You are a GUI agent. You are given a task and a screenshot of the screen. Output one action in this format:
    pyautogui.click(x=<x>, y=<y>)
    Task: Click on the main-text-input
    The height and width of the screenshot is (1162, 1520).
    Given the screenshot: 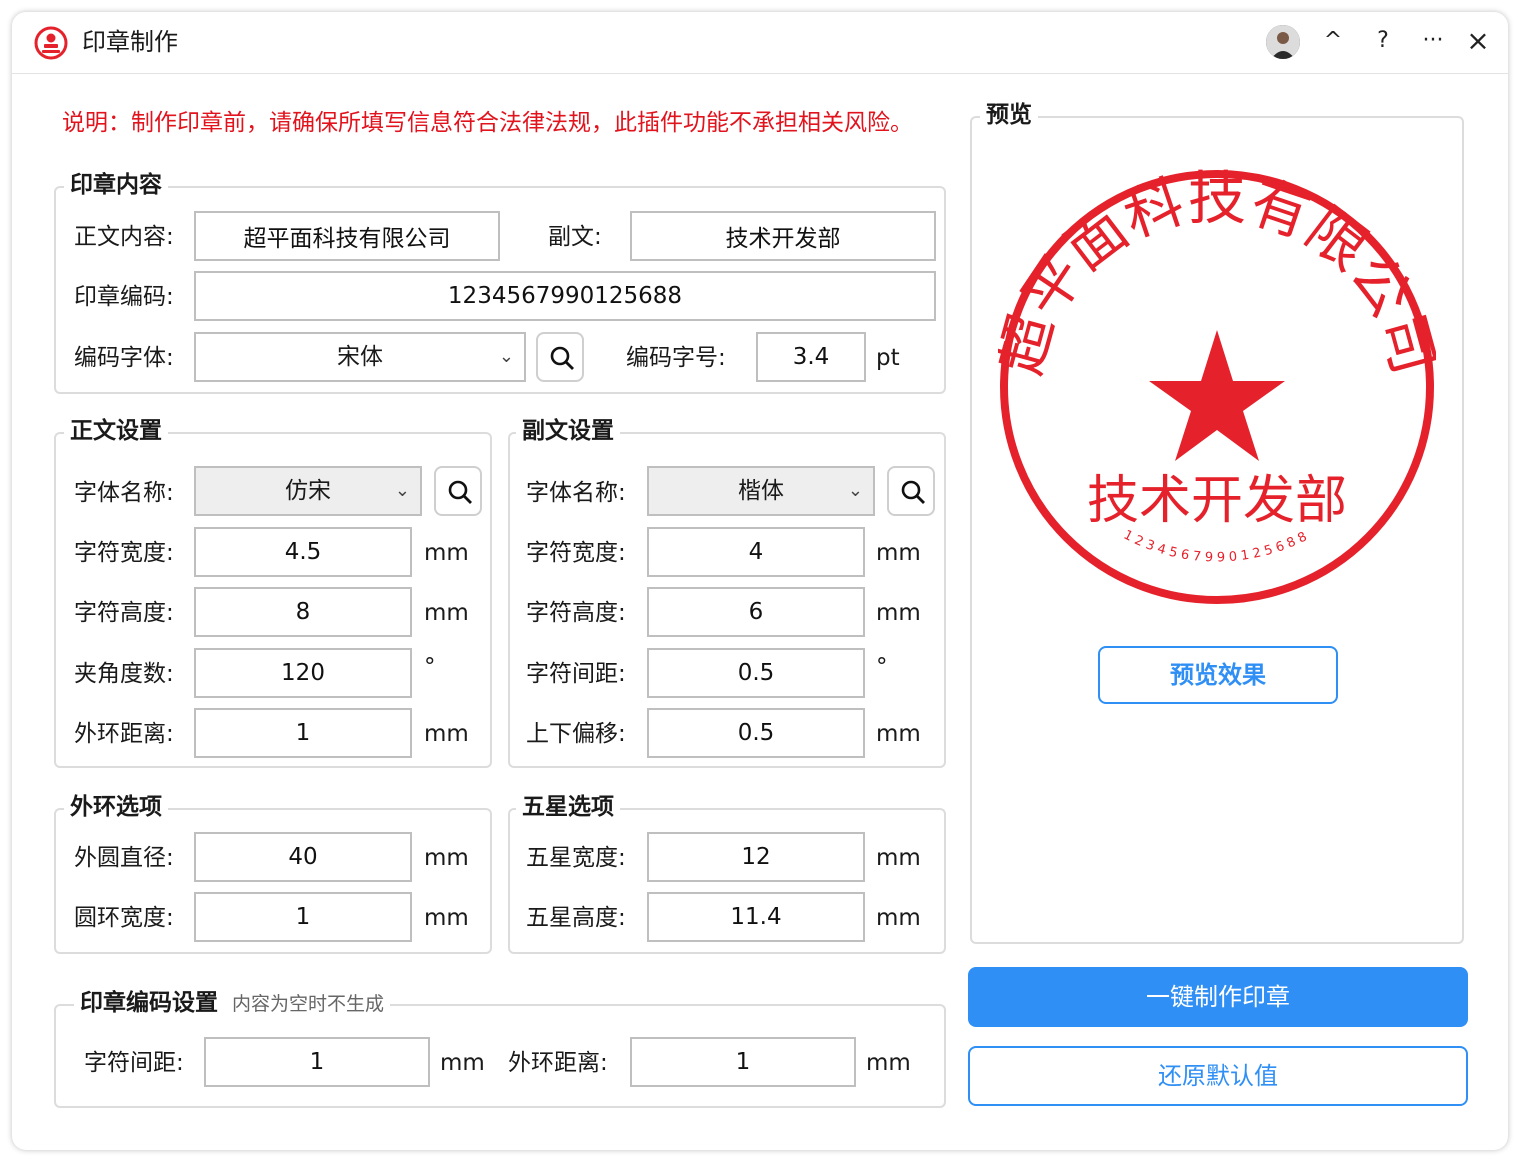 What is the action you would take?
    pyautogui.click(x=347, y=236)
    